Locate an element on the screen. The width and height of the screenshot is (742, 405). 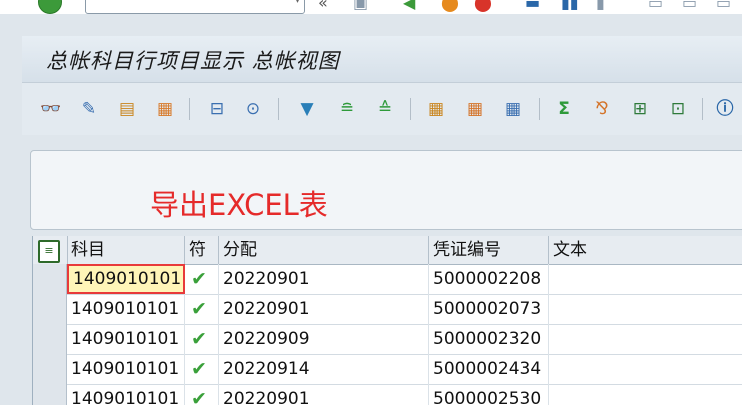
cell-doc-no: 5000002208 is located at coordinates (489, 279).